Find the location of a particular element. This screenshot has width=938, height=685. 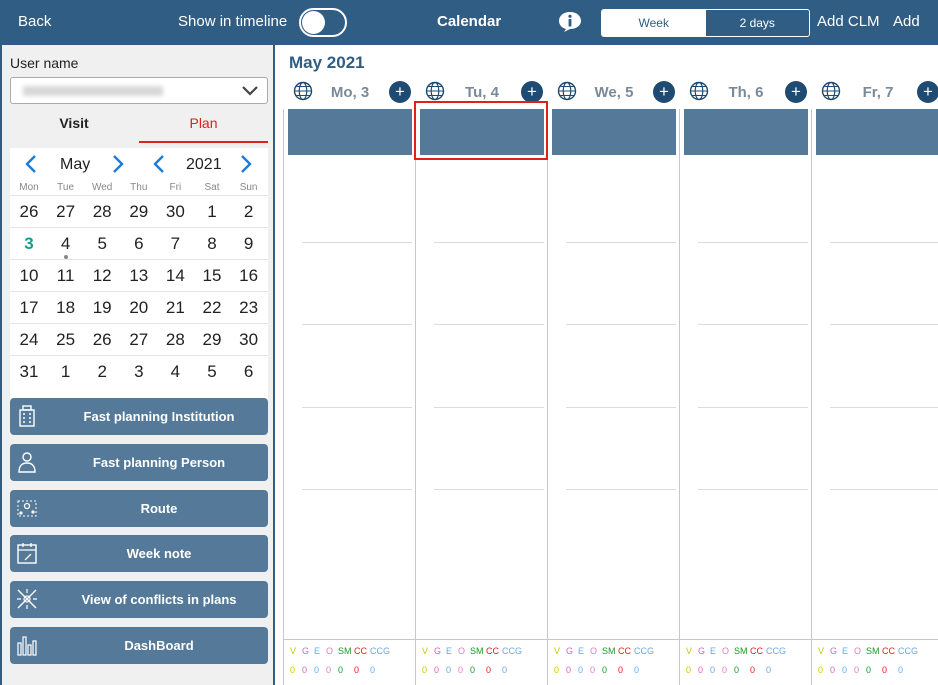

legend-item: CC is located at coordinates (756, 651).